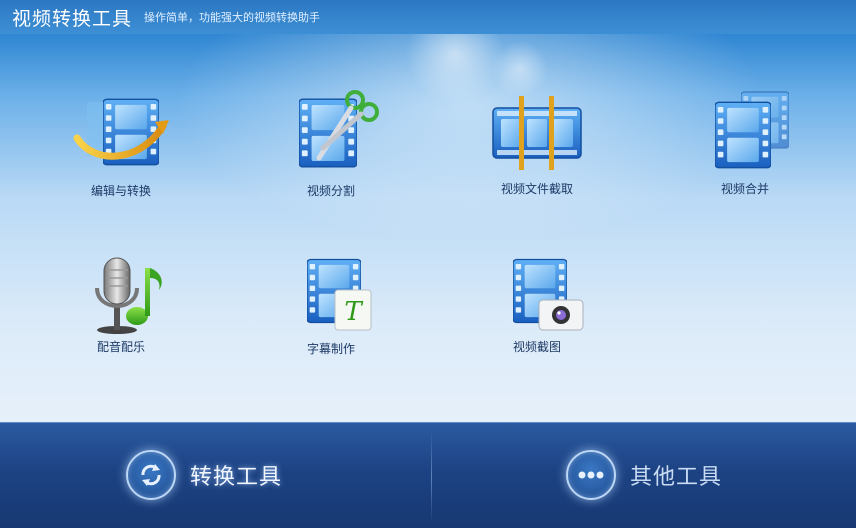 This screenshot has height=528, width=856. I want to click on film-trim-icon, so click(537, 133).